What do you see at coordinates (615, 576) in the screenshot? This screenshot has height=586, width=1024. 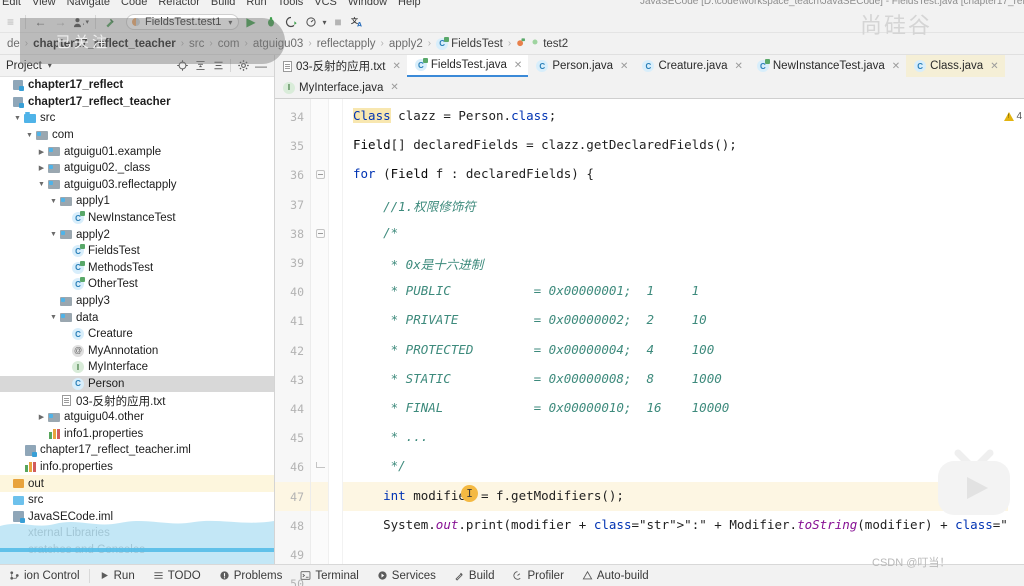 I see `tool-window-button-autobuild: Auto-build` at bounding box center [615, 576].